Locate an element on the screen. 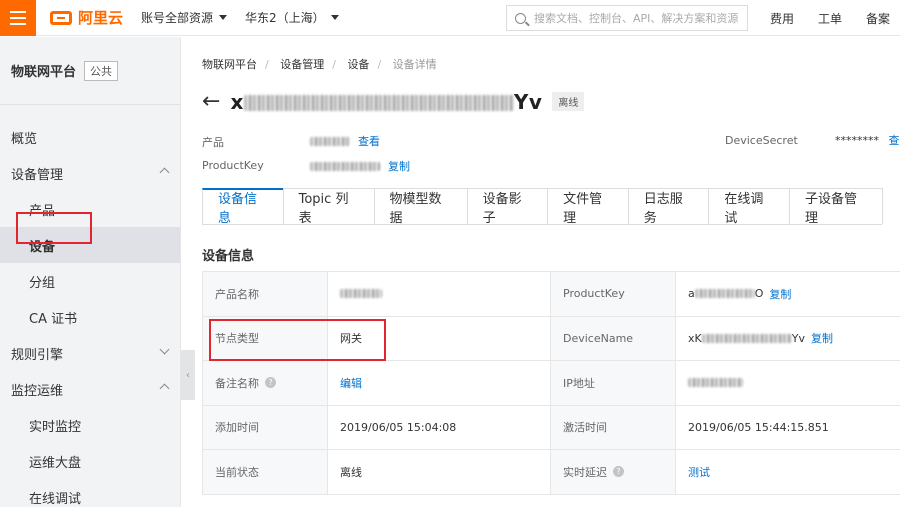  sidebar-item-label: CA 证书 is located at coordinates (53, 317).